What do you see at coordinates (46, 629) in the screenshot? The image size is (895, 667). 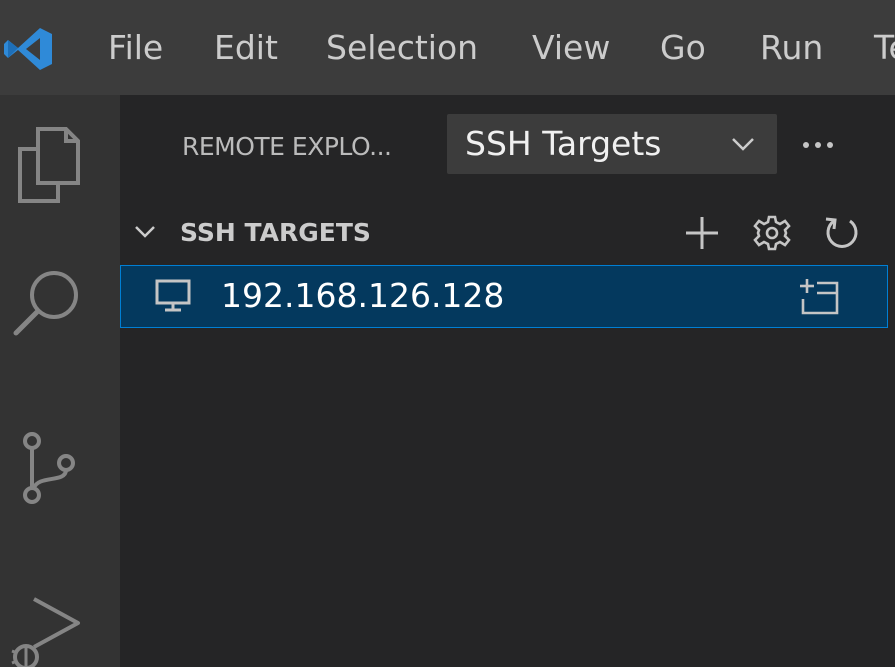 I see `run-debug-icon` at bounding box center [46, 629].